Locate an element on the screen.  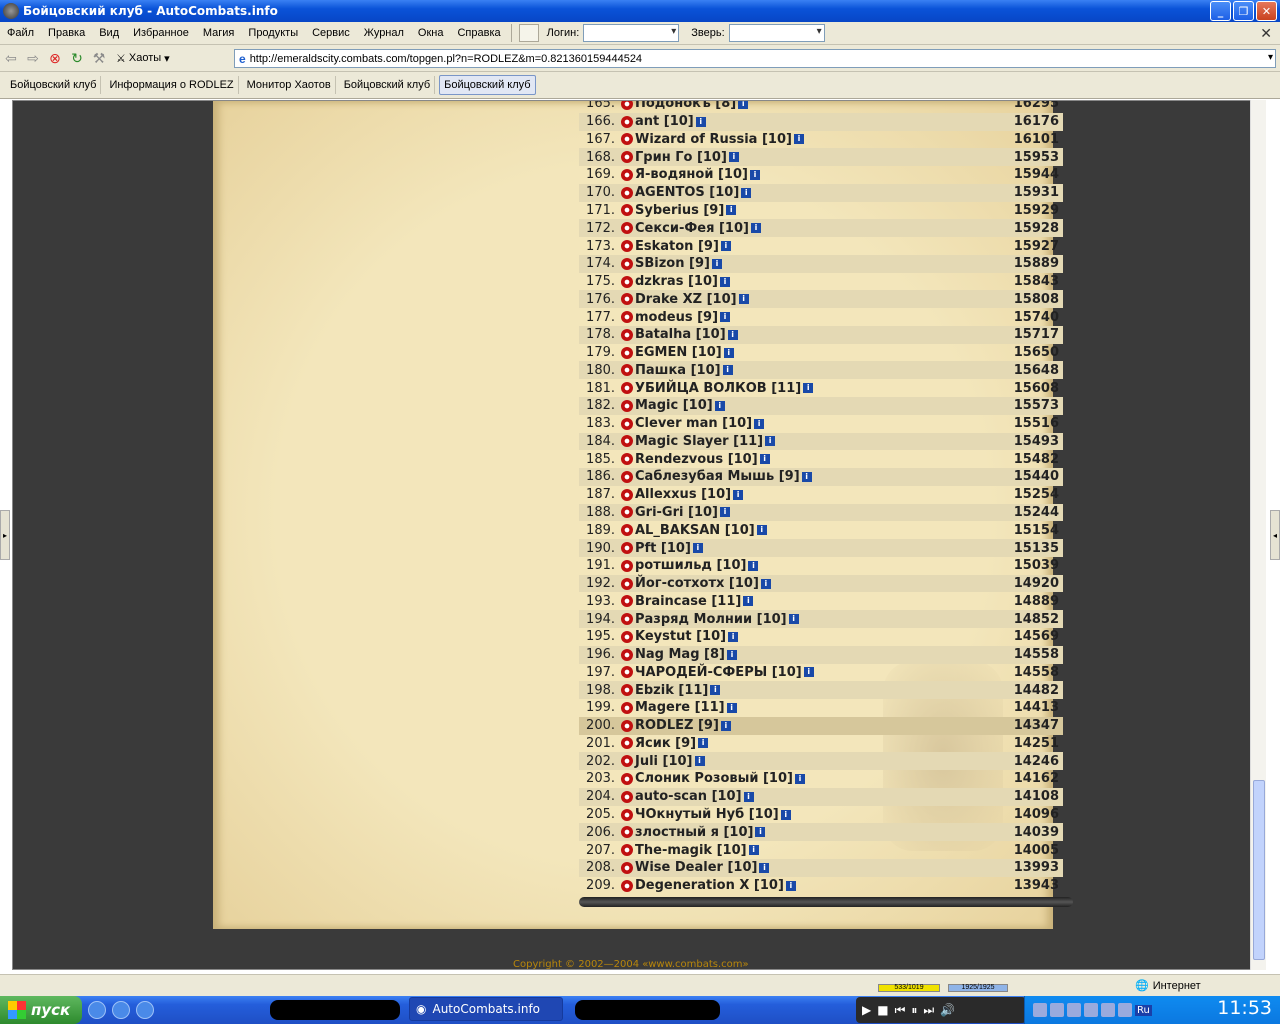
pet-combo is located at coordinates (776, 33).